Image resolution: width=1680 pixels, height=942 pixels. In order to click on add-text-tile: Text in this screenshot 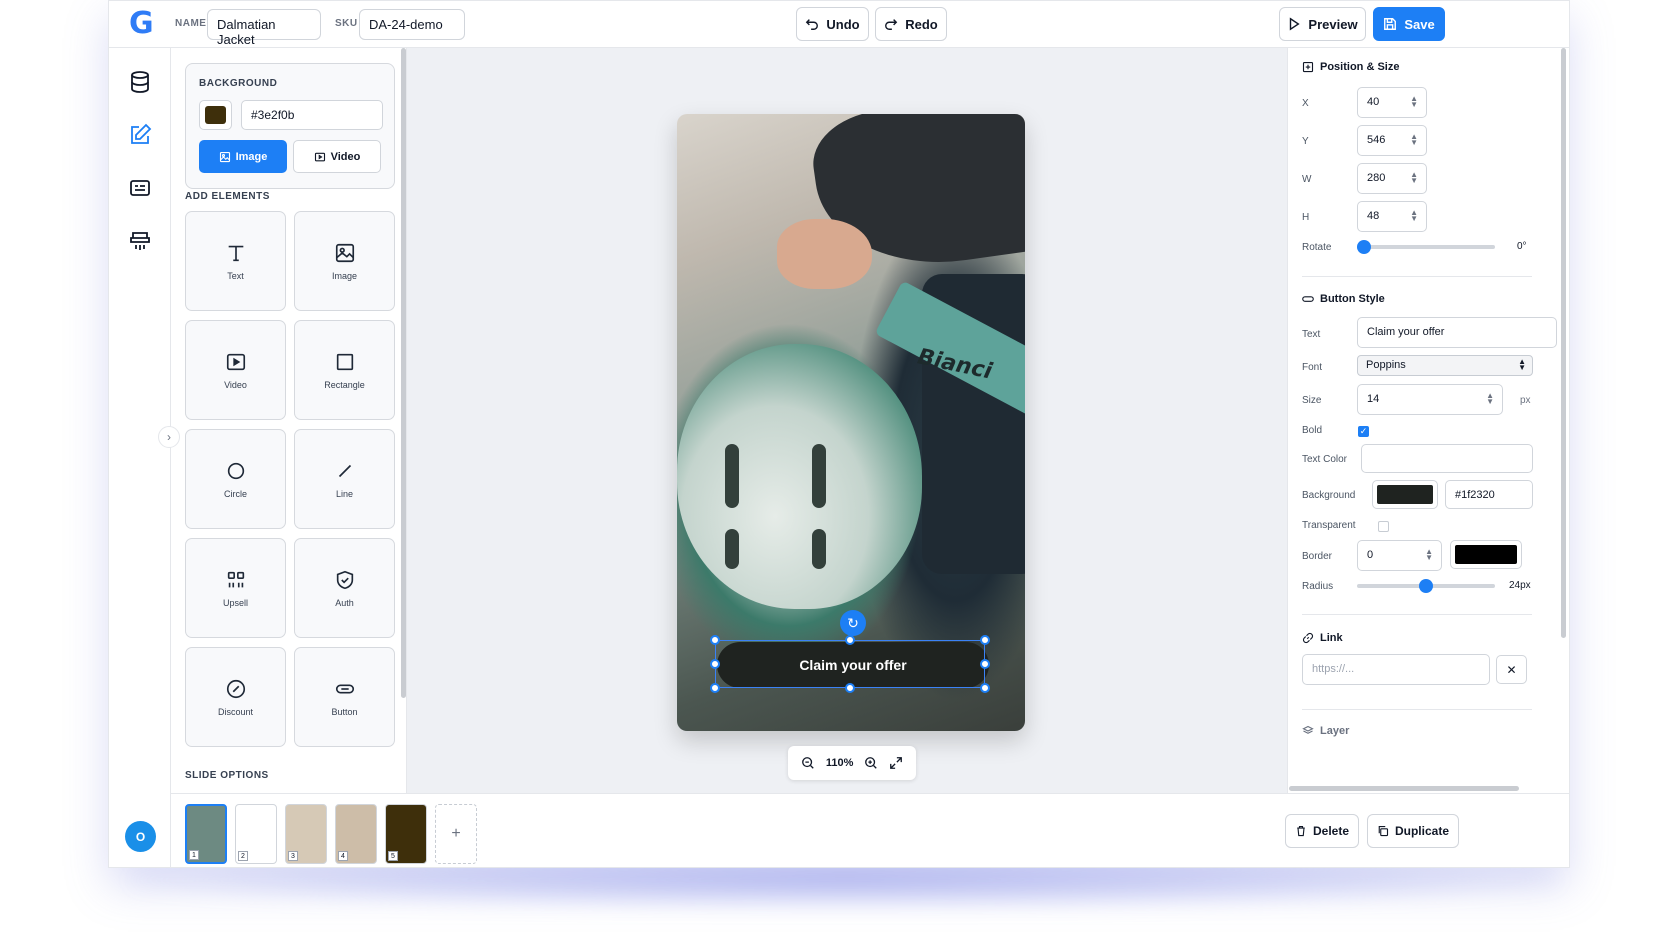, I will do `click(235, 261)`.